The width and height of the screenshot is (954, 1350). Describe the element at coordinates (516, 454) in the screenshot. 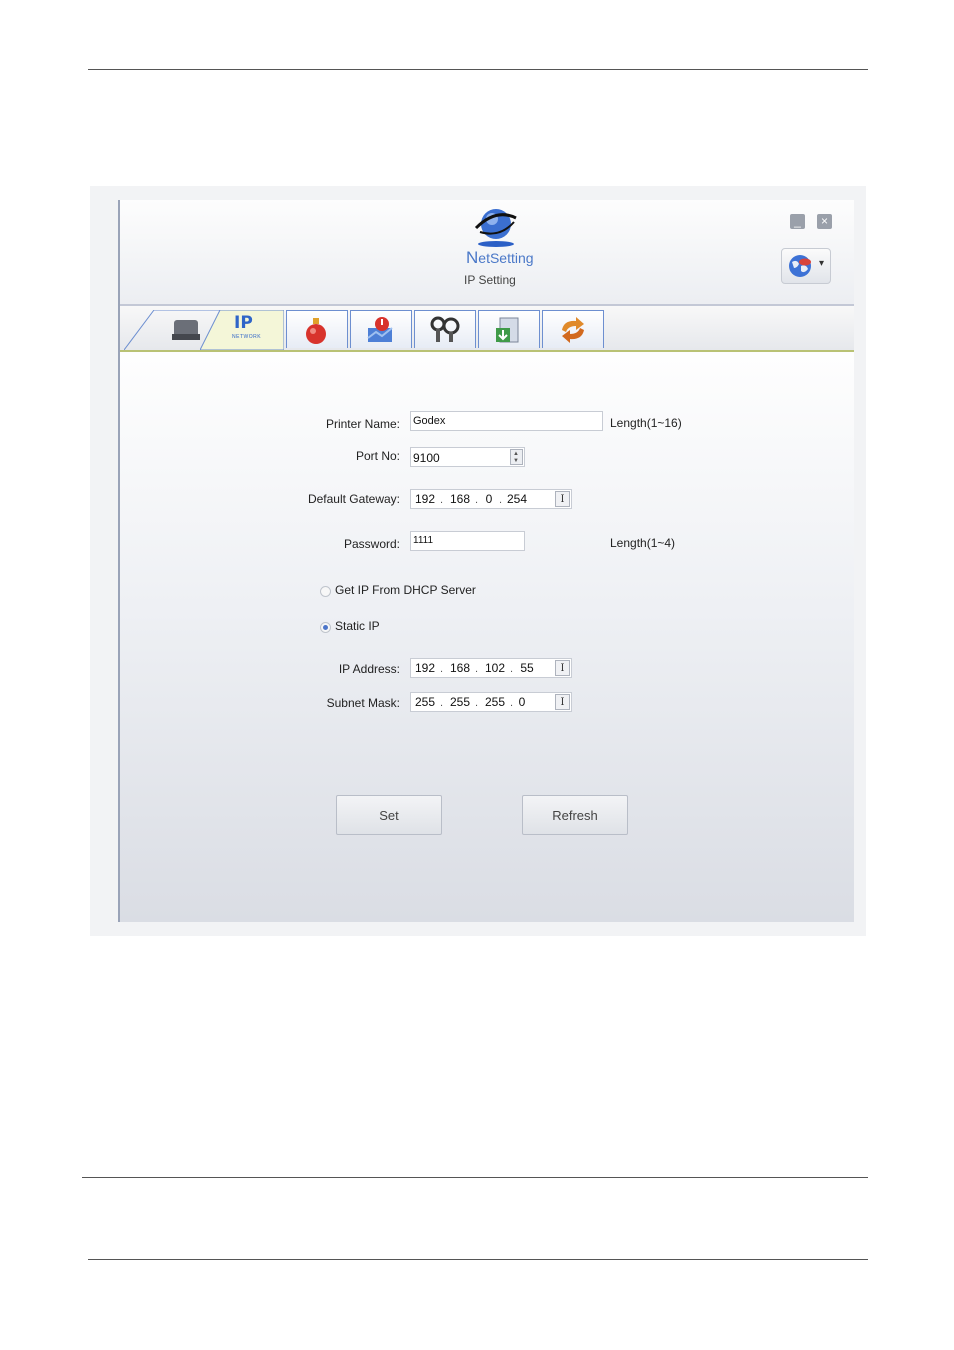

I see `spin-up-icon: ▲` at that location.